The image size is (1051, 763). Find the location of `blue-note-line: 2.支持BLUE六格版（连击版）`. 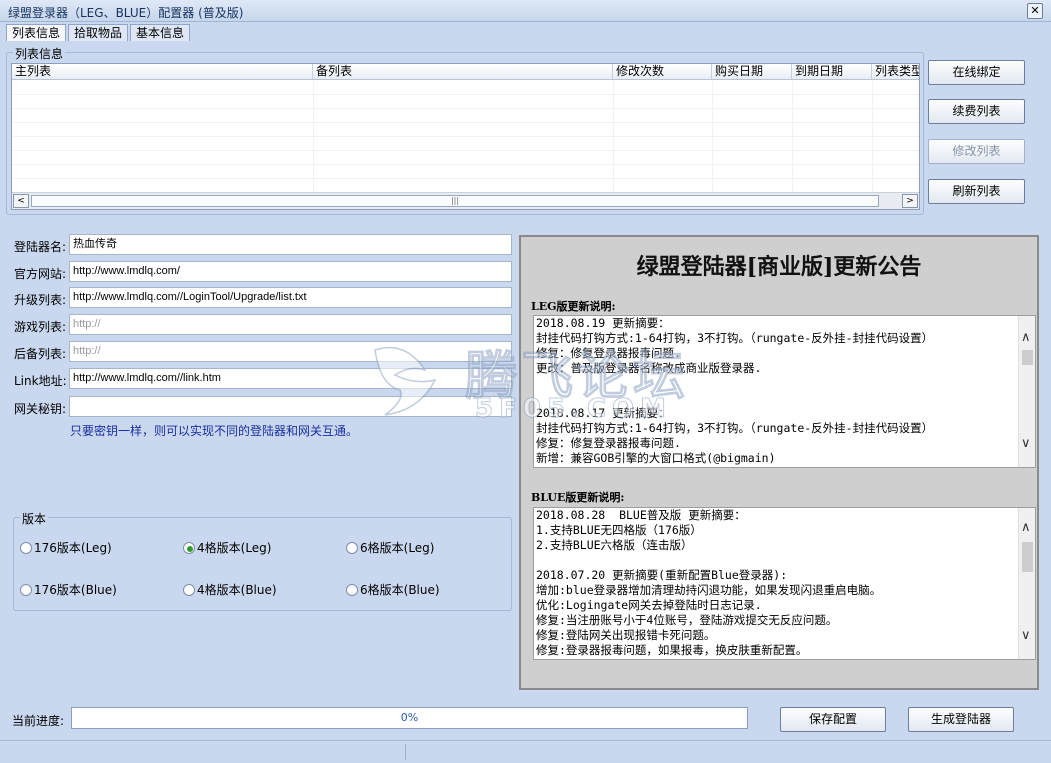

blue-note-line: 2.支持BLUE六格版（连击版） is located at coordinates (614, 545).